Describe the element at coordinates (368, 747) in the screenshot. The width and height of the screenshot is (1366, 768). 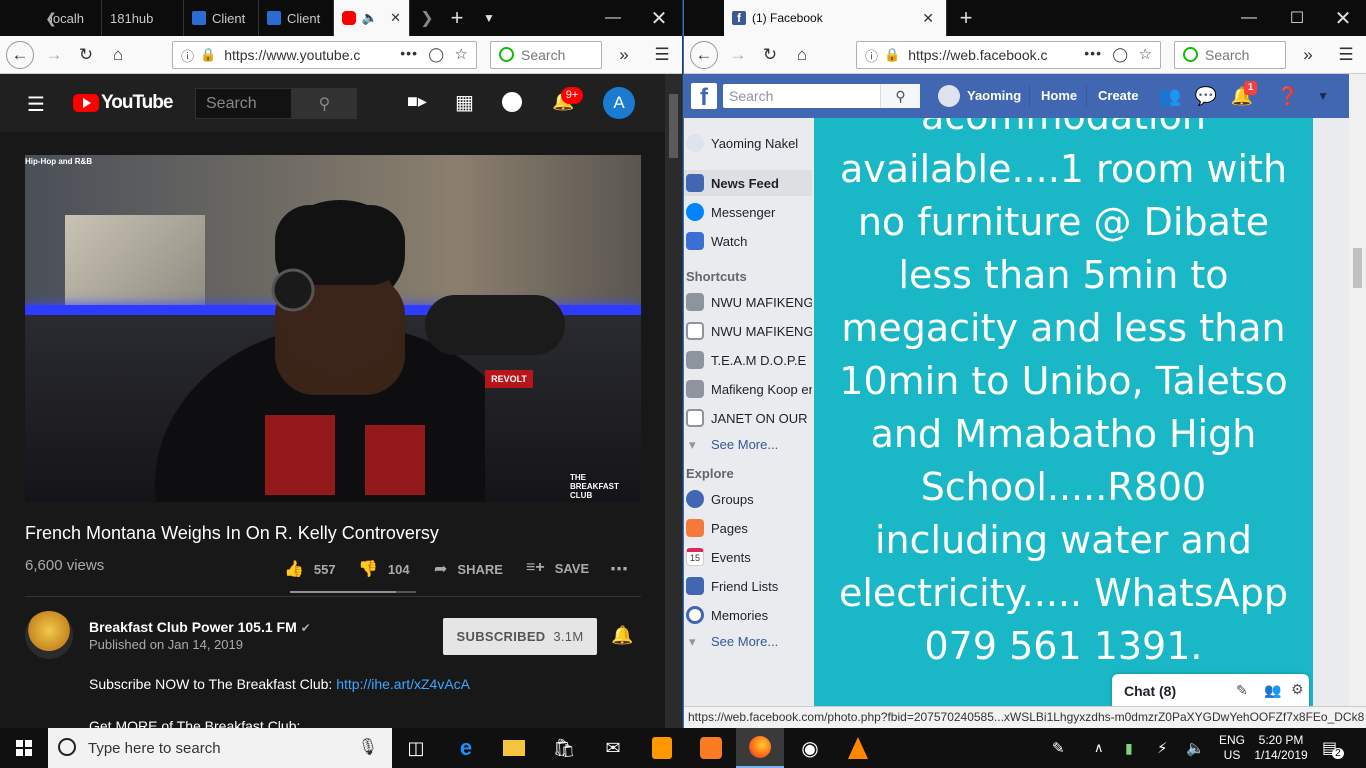
I see `microphone-icon: 🎙` at that location.